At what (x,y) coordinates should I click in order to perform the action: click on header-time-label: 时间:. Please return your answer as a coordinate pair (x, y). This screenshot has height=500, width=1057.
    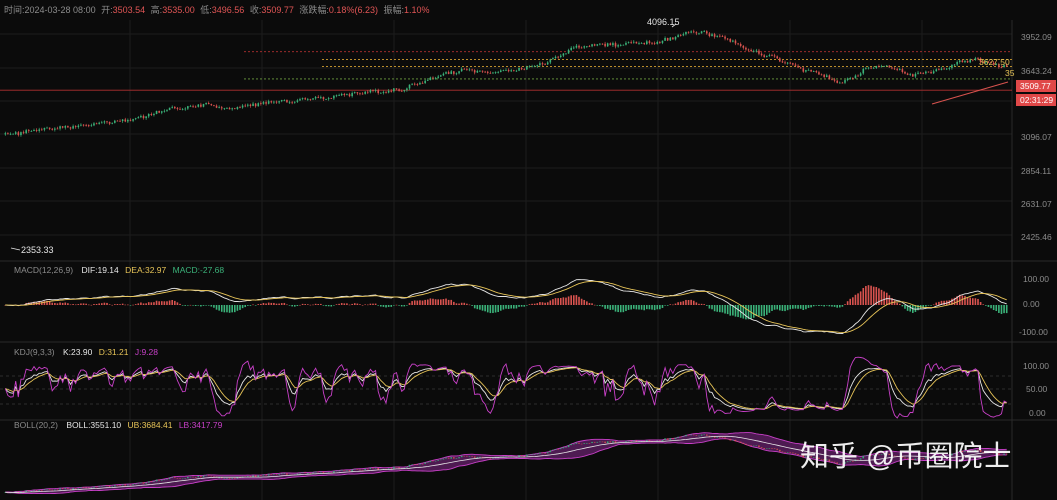
    Looking at the image, I should click on (14, 9).